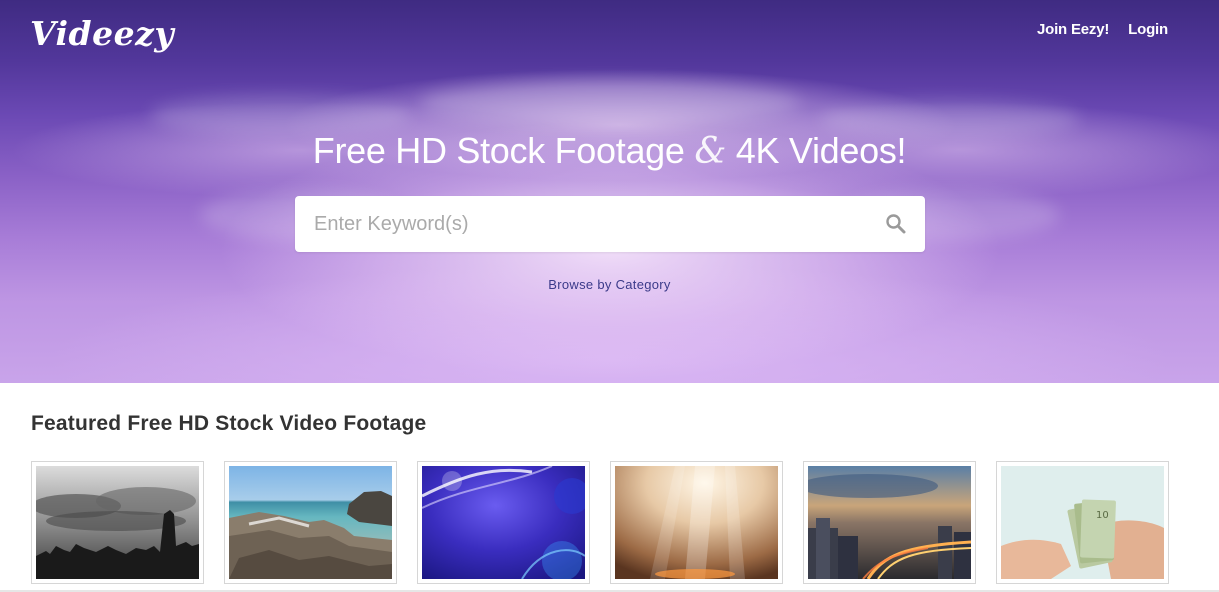 The image size is (1219, 592). I want to click on videezy-logo: Videezy, so click(102, 33).